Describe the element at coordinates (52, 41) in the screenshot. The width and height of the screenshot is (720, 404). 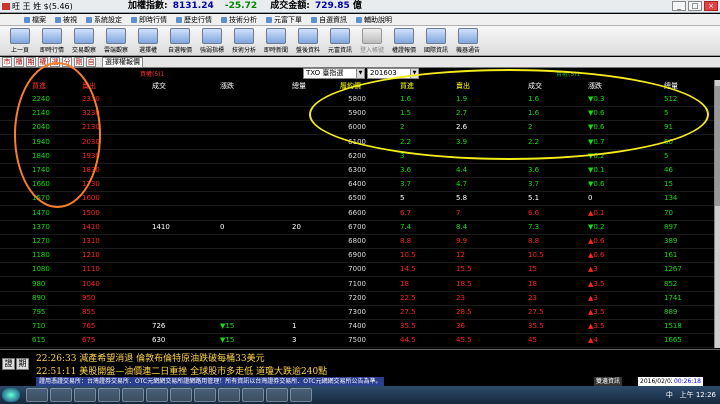
I see `toolbar-button-1: 即時行情` at that location.